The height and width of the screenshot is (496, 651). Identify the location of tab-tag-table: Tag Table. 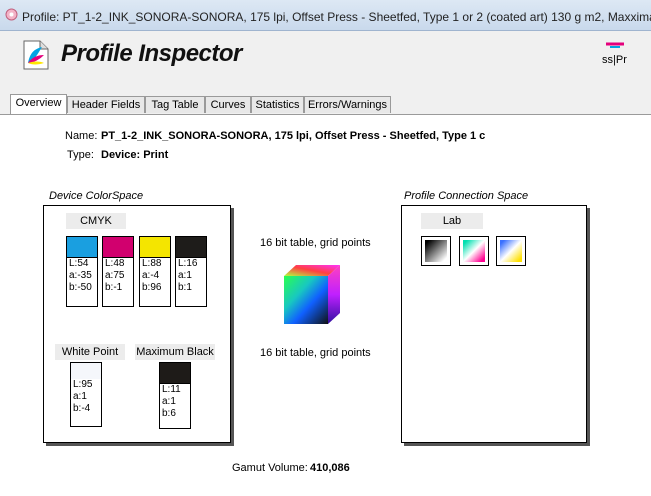
(175, 104).